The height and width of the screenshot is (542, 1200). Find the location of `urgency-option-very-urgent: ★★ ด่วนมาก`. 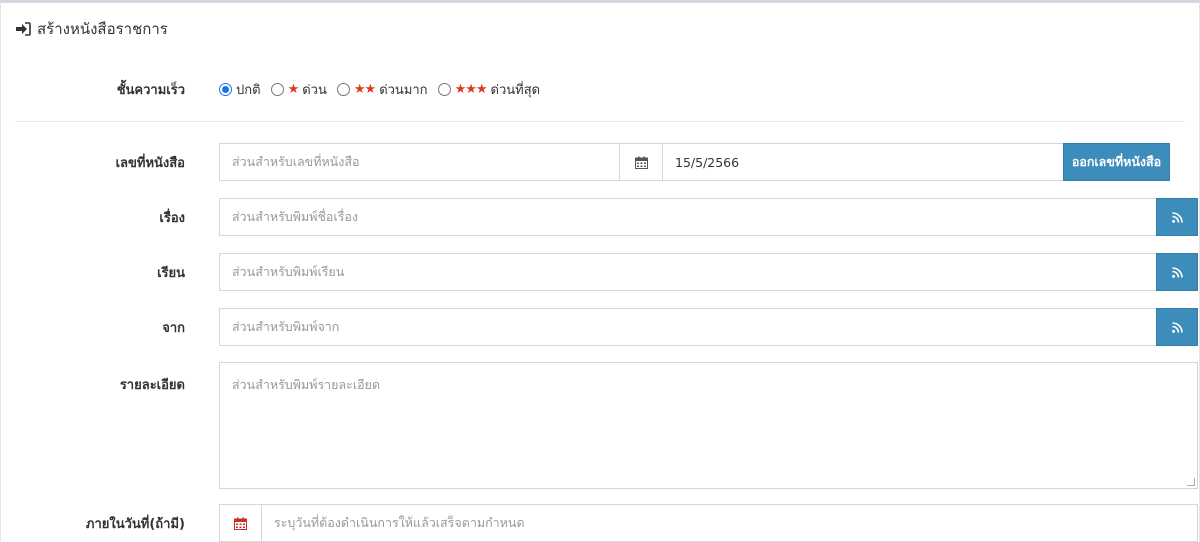

urgency-option-very-urgent: ★★ ด่วนมาก is located at coordinates (382, 89).